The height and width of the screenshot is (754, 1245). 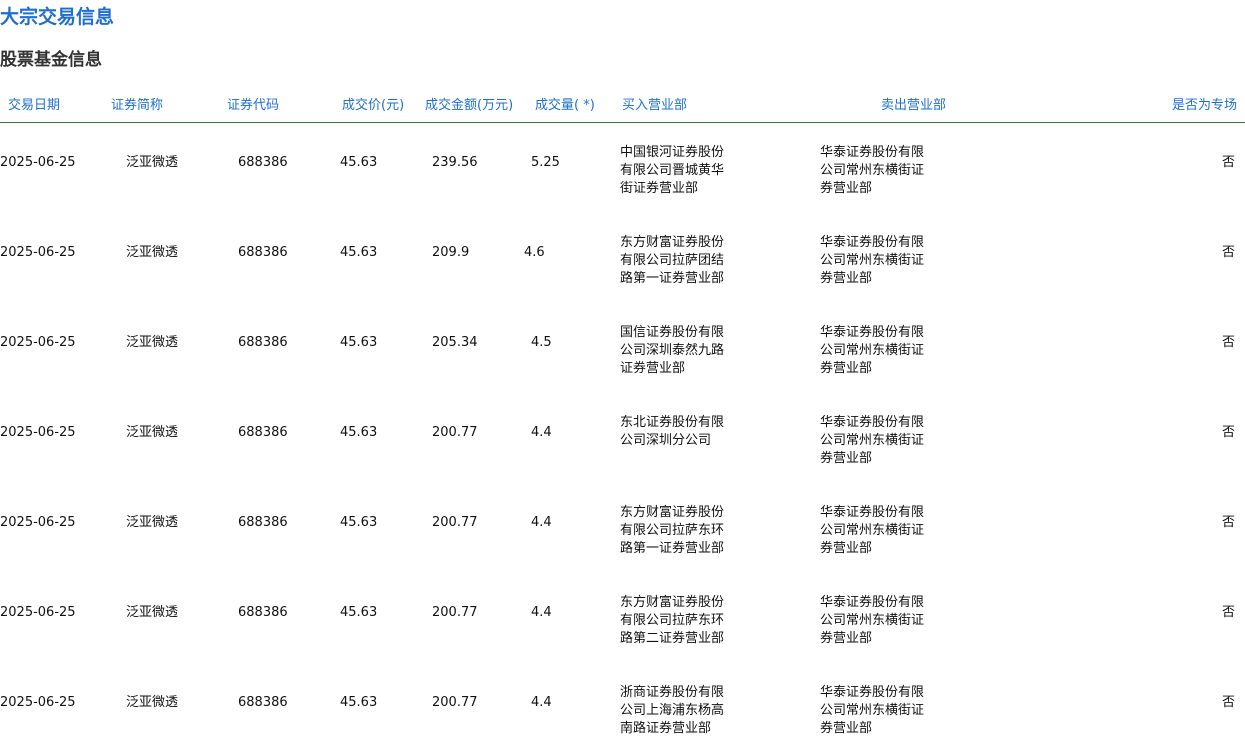 I want to click on cell-buyer: 东北证券股份有限公司深圳分公司, so click(x=672, y=431).